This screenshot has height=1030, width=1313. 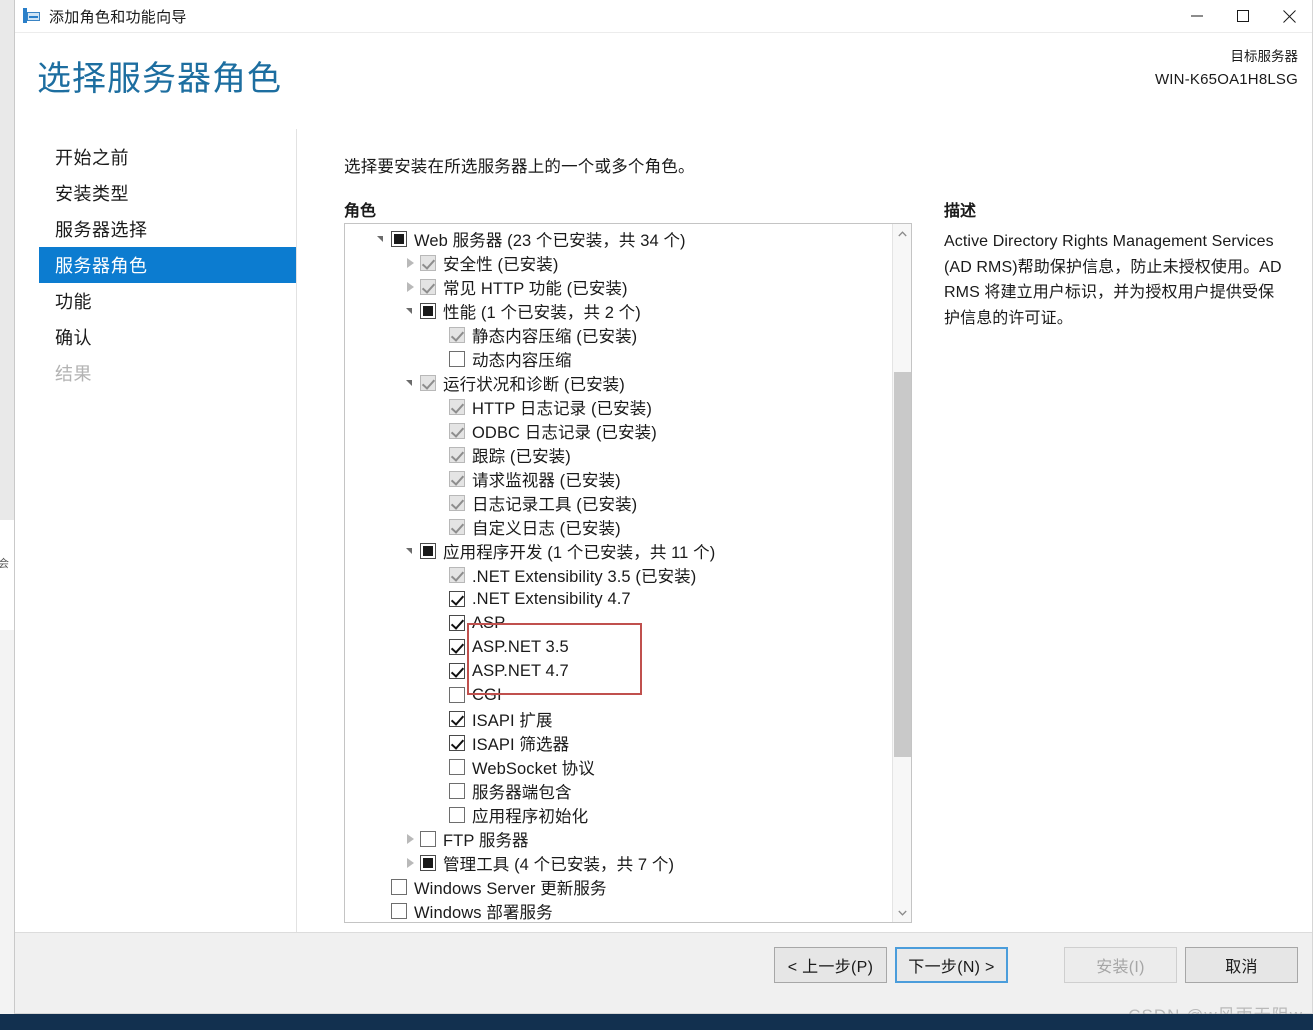 What do you see at coordinates (533, 769) in the screenshot?
I see `tree-row-label: WebSocket 协议` at bounding box center [533, 769].